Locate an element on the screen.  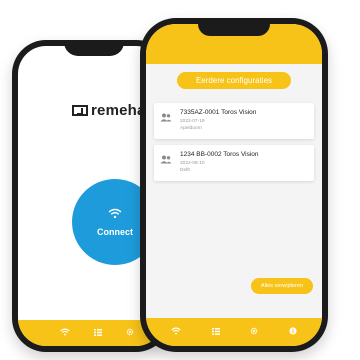
remeha-logo-text: remeha is located at coordinates (118, 110).